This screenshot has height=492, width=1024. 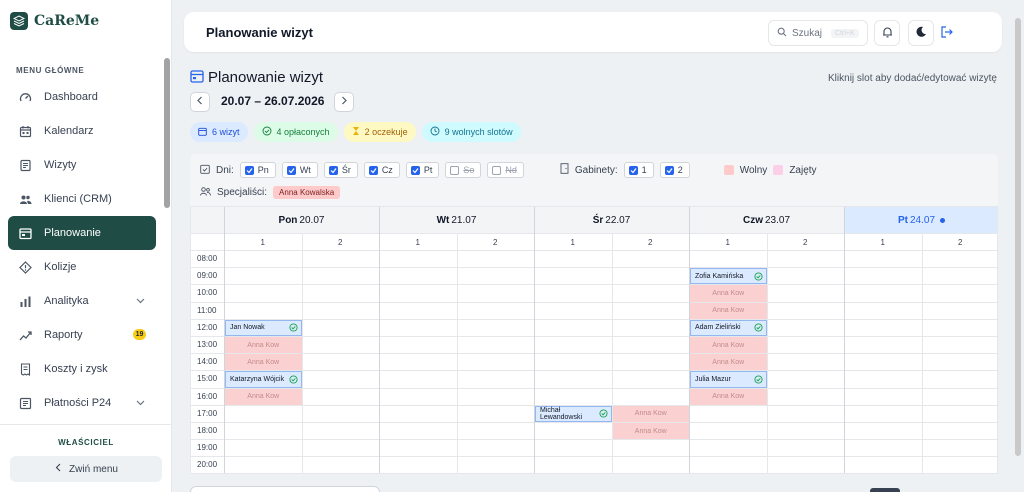 I want to click on sidebar-item-raporty: Raporty 19, so click(x=82, y=335).